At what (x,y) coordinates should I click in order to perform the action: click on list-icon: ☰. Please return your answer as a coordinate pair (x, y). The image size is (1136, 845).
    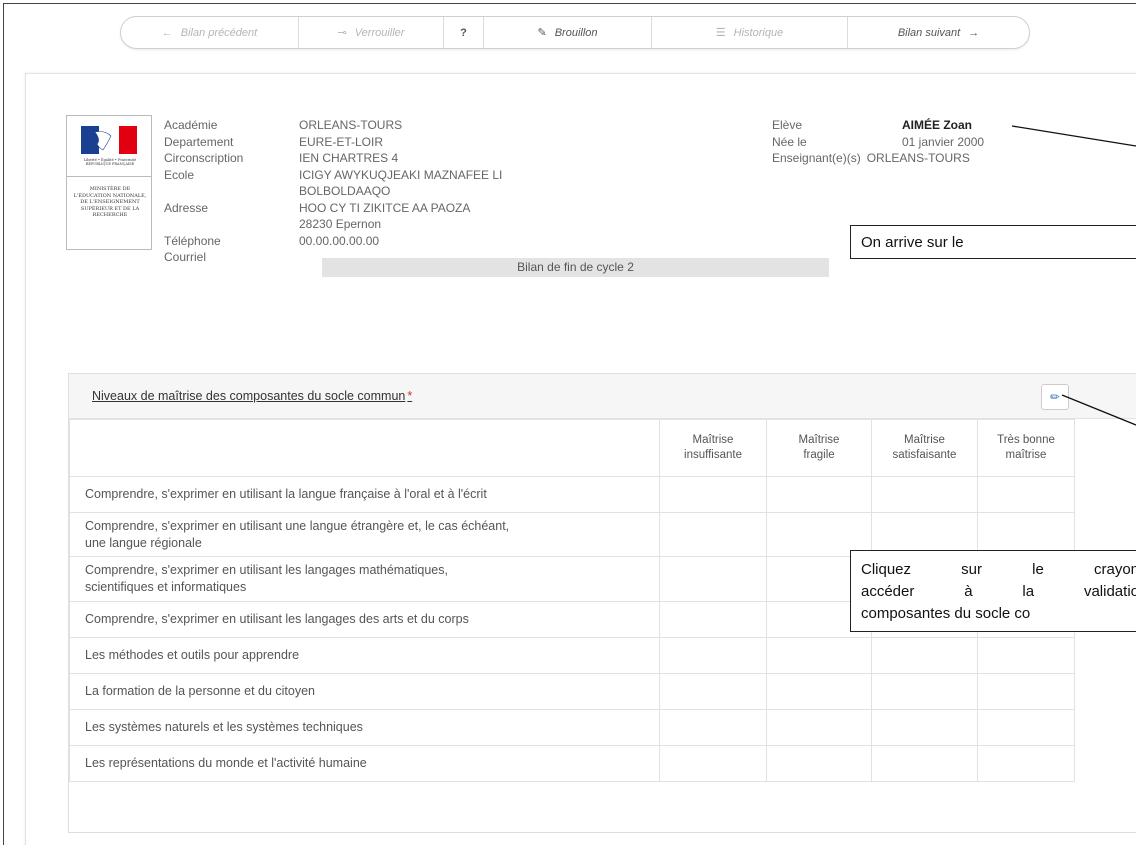
    Looking at the image, I should click on (720, 33).